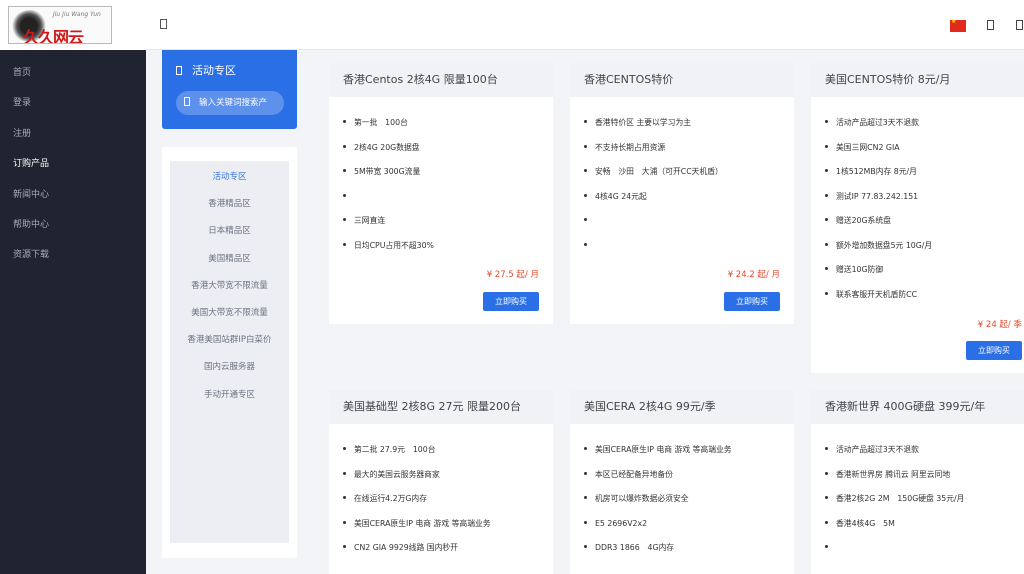 This screenshot has width=1024, height=574. I want to click on feature-item: CN2 GIA 9929线路 国内秒开, so click(448, 548).